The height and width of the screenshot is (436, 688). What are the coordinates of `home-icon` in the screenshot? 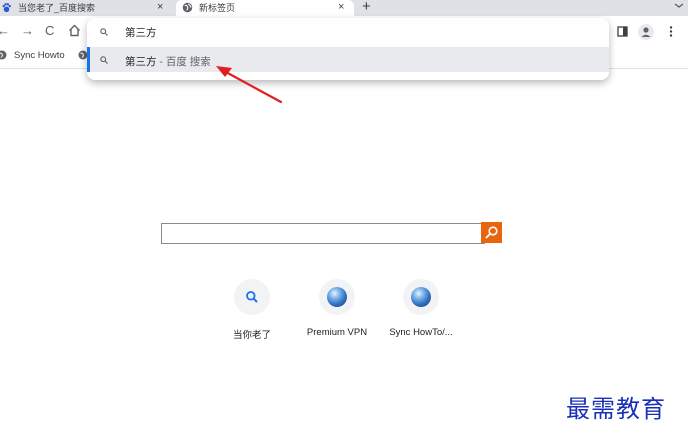 It's located at (74, 30).